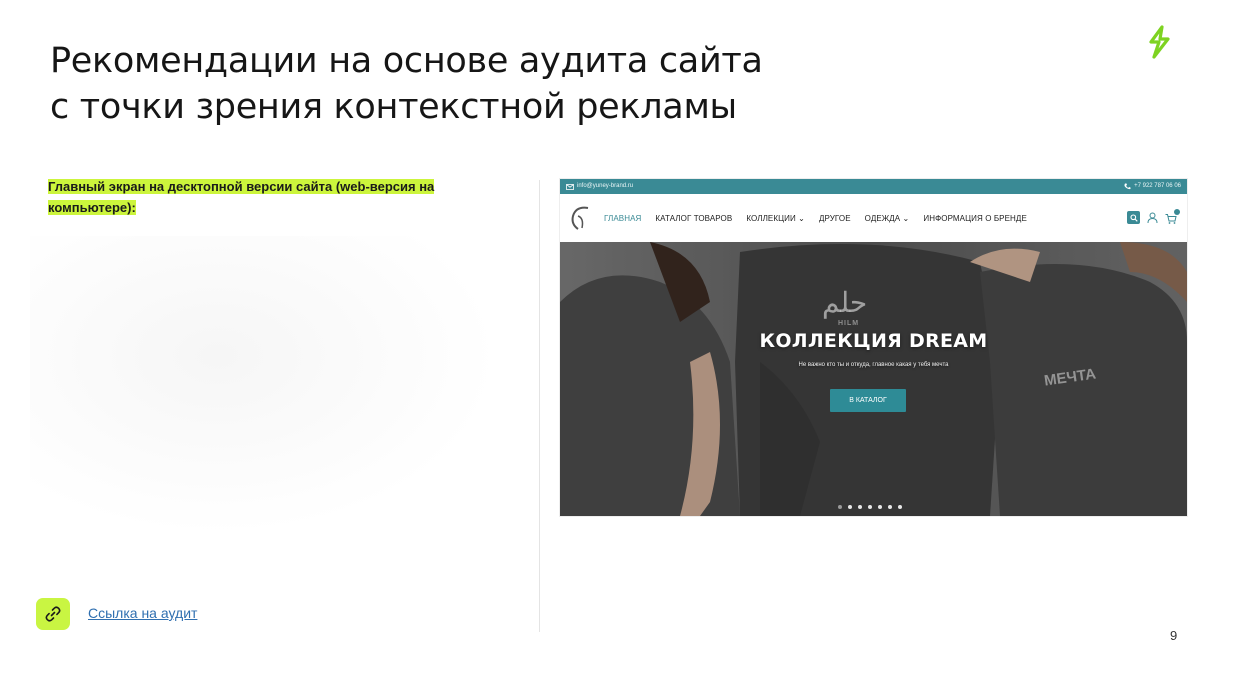 This screenshot has width=1248, height=678. Describe the element at coordinates (835, 218) in the screenshot. I see `nav-item: ДРУГОЕ` at that location.